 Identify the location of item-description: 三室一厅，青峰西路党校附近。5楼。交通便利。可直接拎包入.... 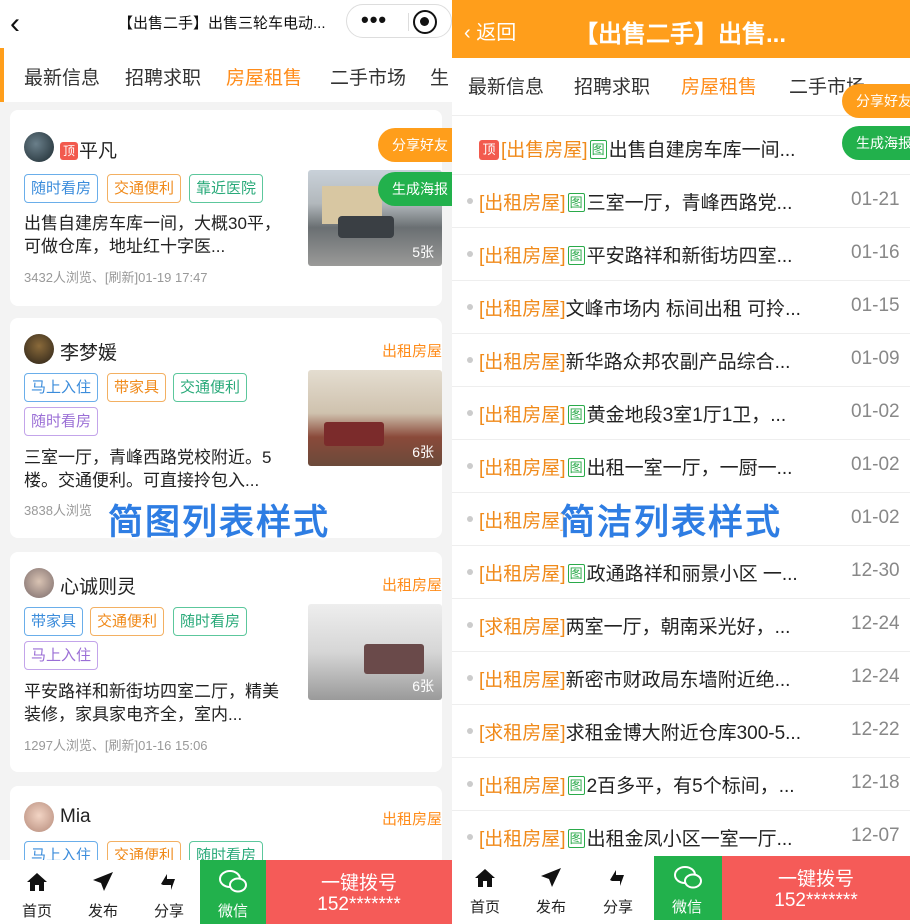
(148, 469).